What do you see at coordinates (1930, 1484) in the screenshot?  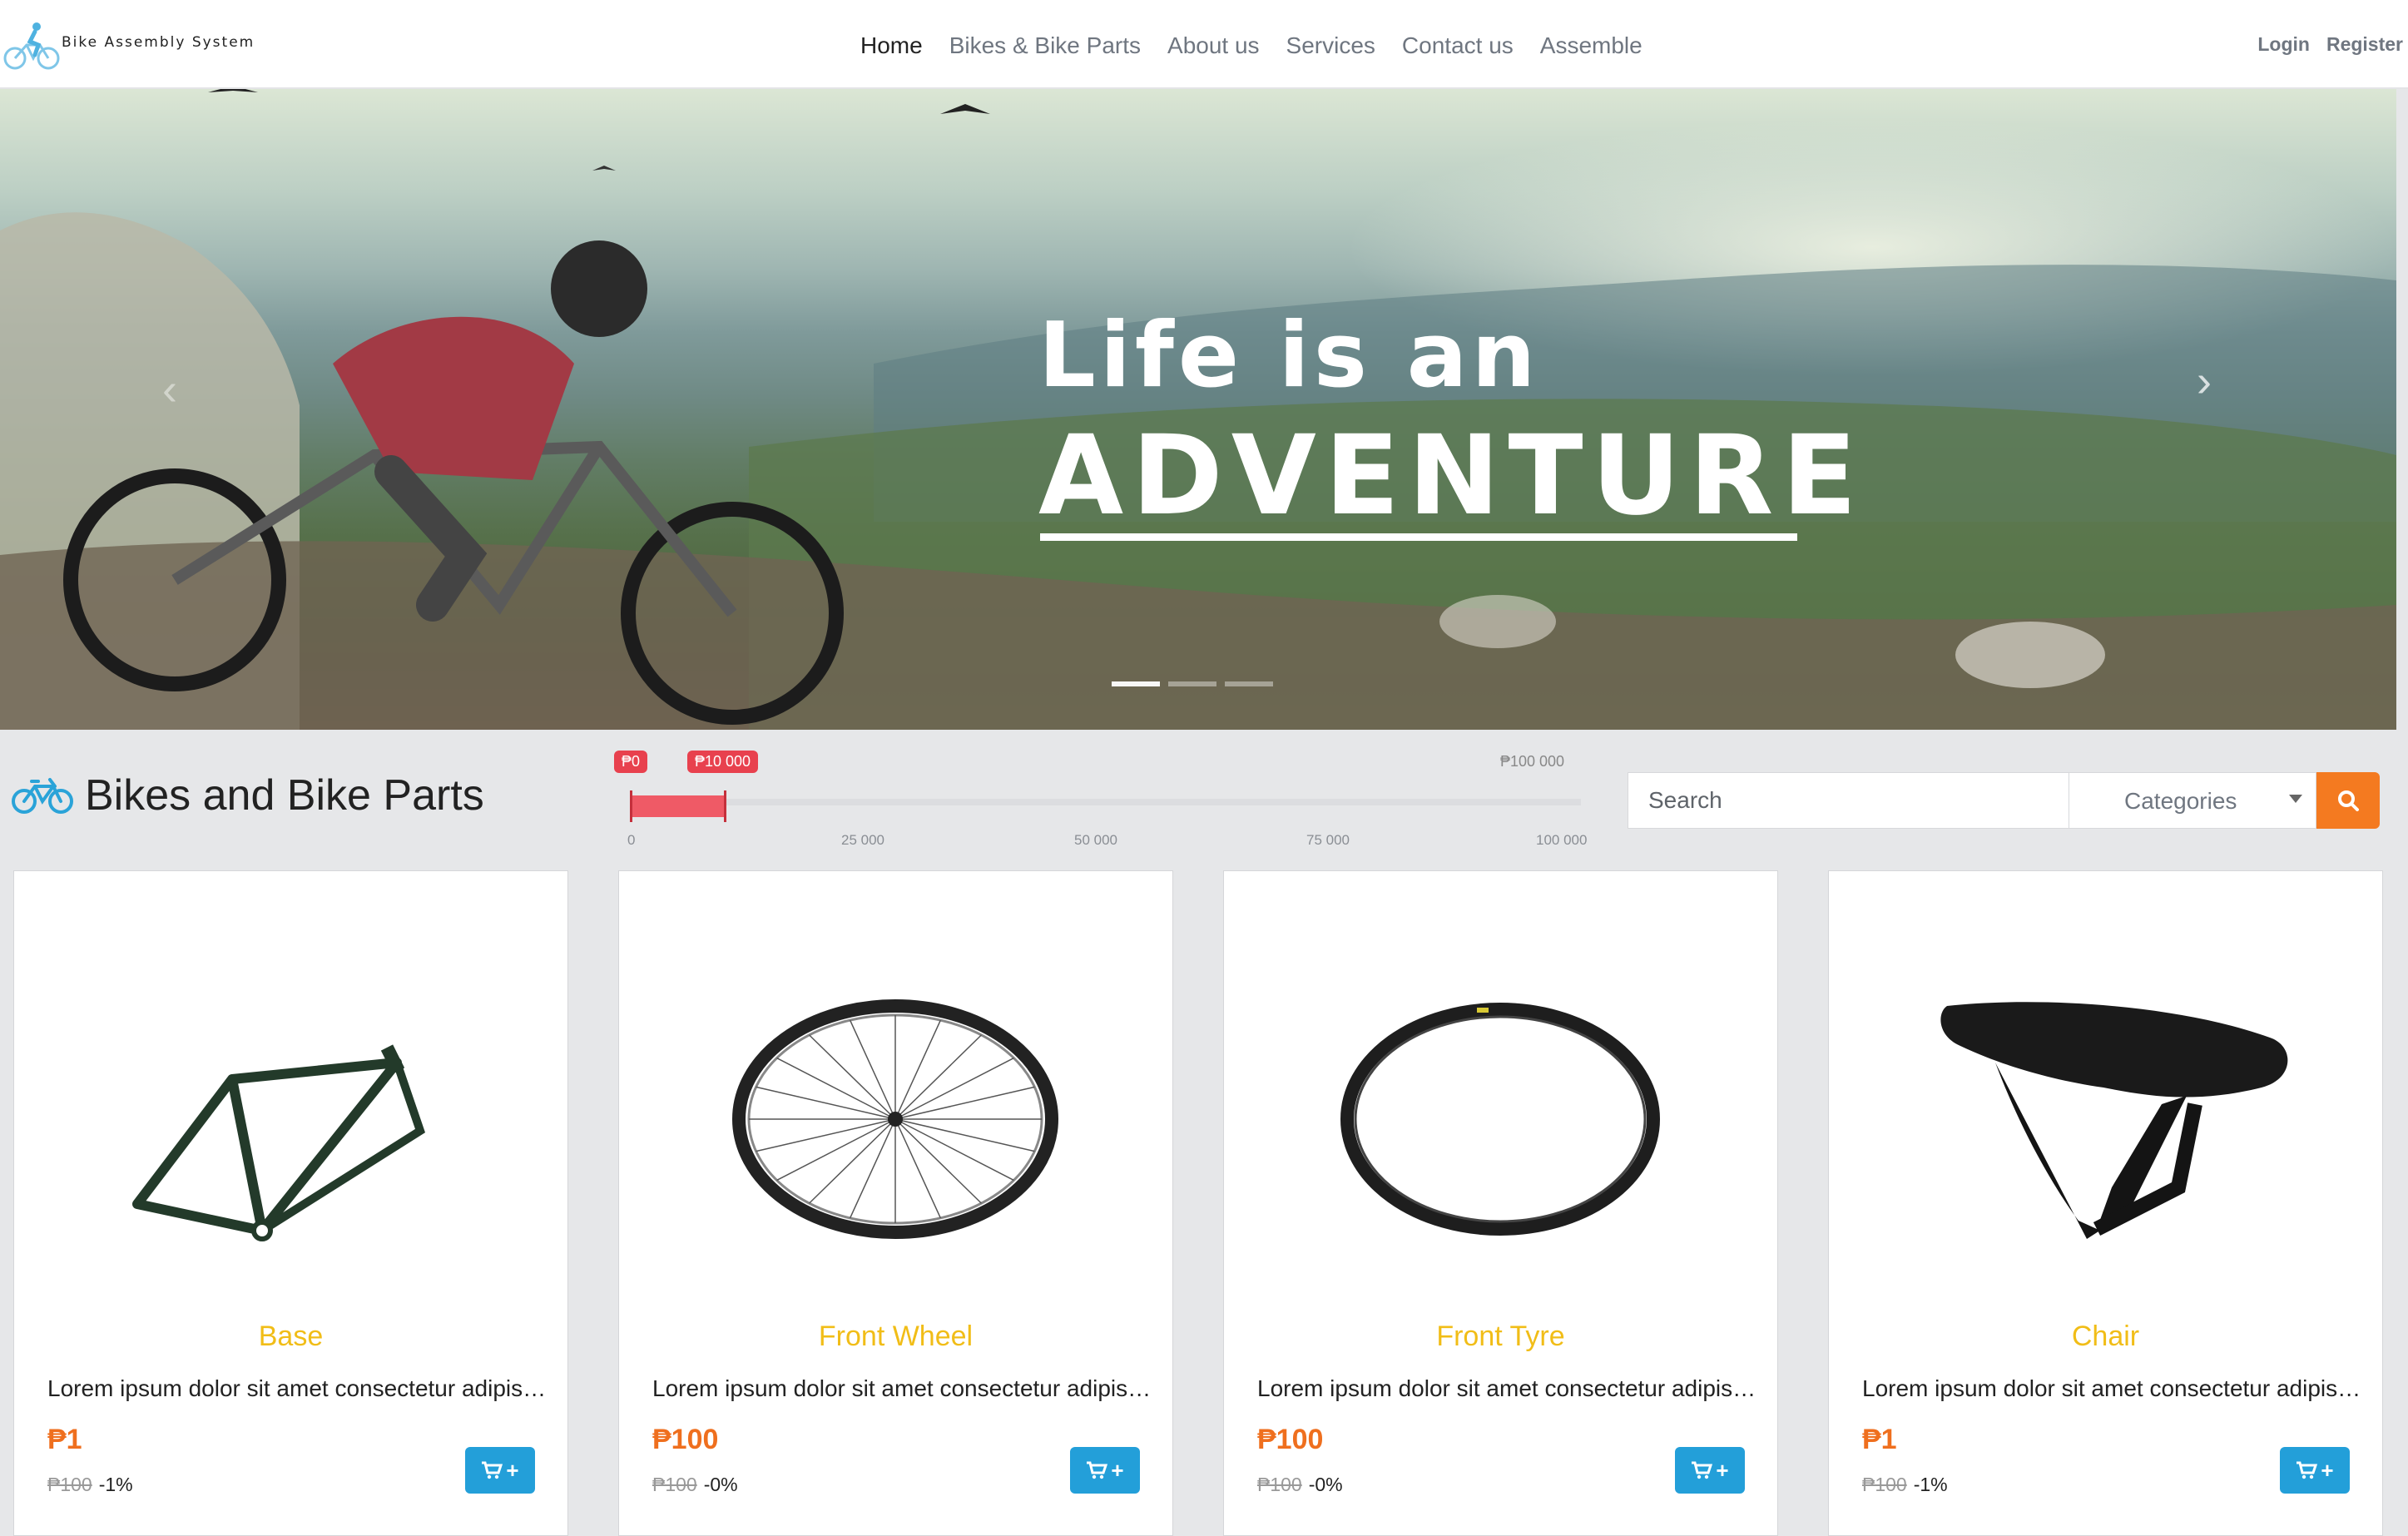 I see `product-discount: -1%` at bounding box center [1930, 1484].